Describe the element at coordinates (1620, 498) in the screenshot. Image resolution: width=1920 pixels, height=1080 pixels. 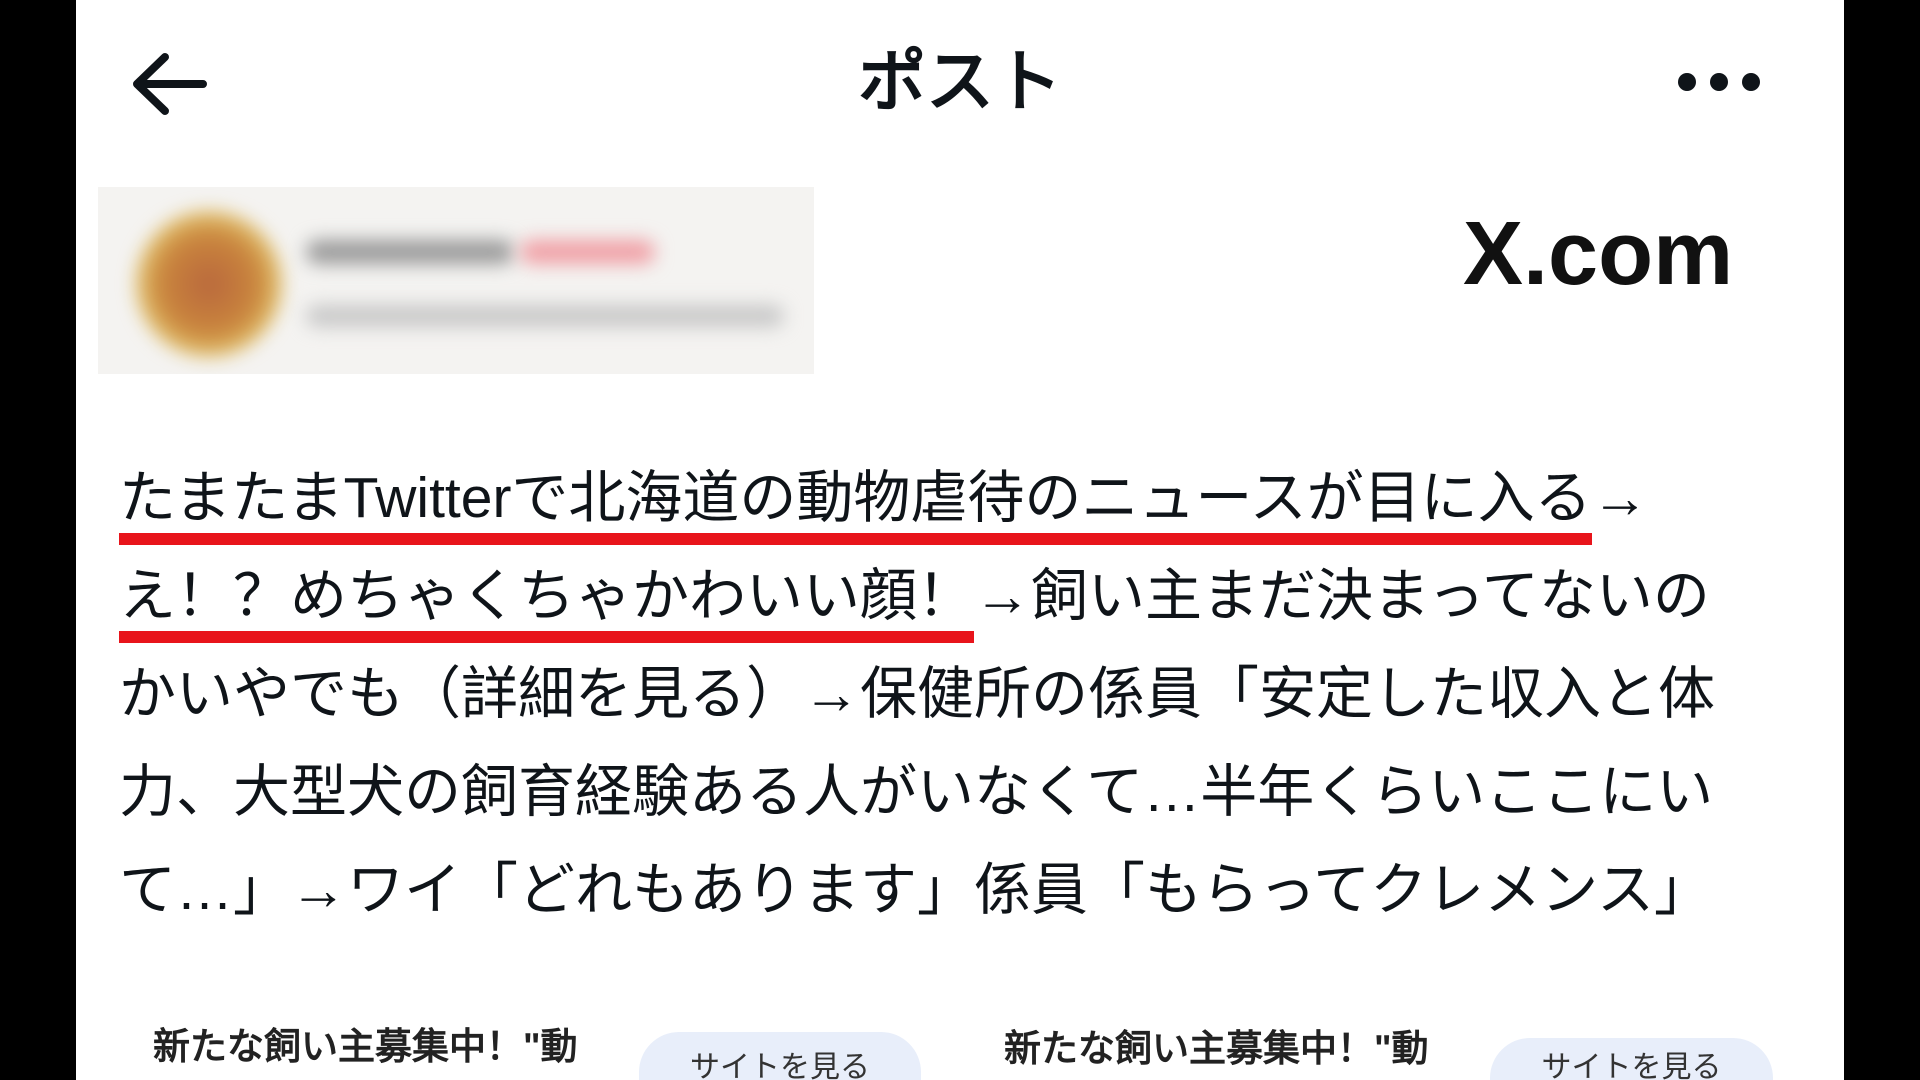
I see `post-text-segment: →` at that location.